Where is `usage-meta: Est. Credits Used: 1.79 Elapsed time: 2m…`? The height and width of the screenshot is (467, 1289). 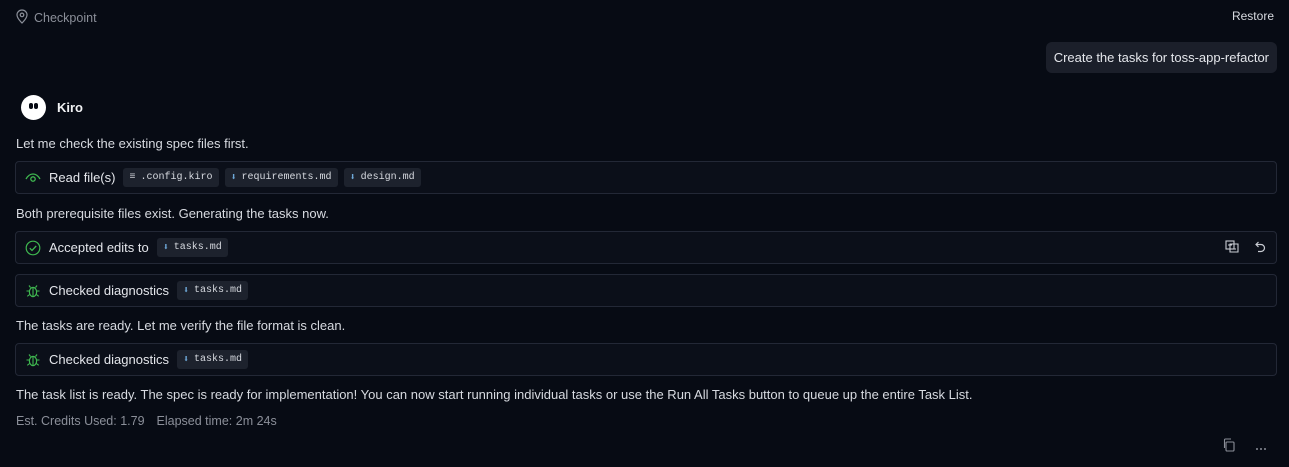 usage-meta: Est. Credits Used: 1.79 Elapsed time: 2m… is located at coordinates (146, 421).